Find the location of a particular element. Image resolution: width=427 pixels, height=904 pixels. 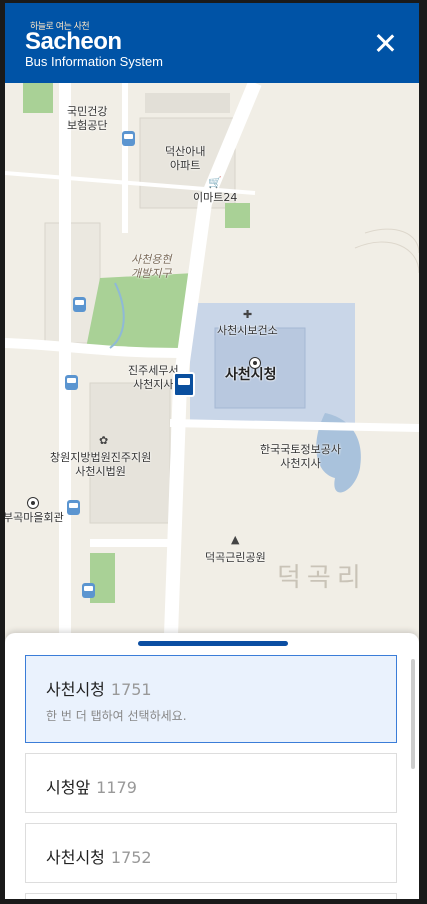

label-health-center: 사천시보건소 is located at coordinates (247, 330).